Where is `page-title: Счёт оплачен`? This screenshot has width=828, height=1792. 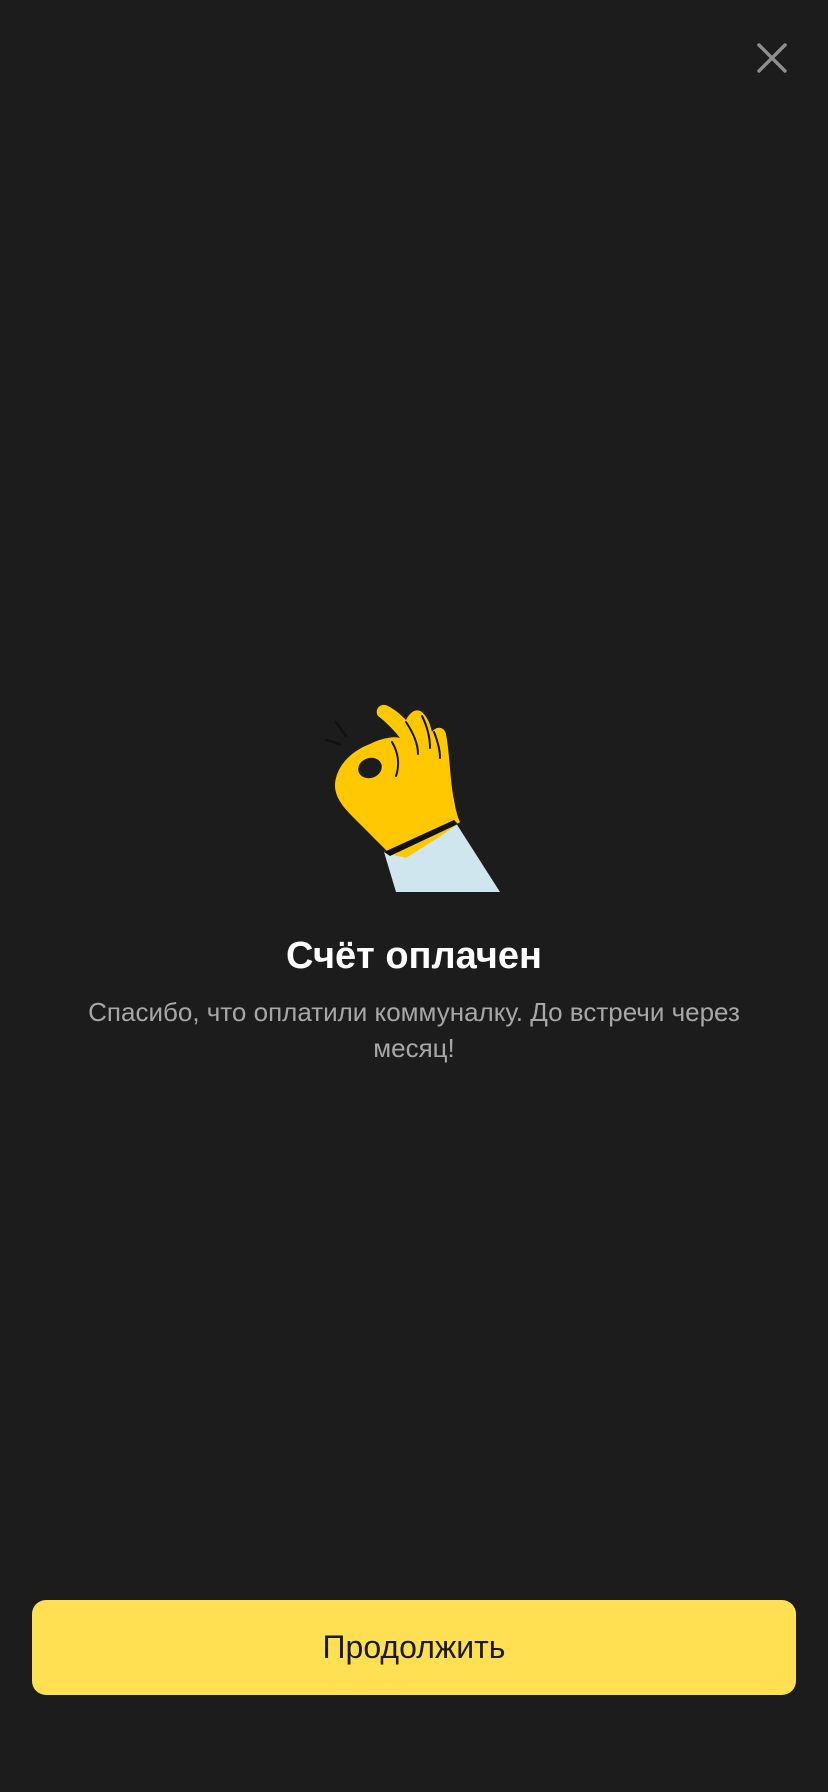
page-title: Счёт оплачен is located at coordinates (414, 956).